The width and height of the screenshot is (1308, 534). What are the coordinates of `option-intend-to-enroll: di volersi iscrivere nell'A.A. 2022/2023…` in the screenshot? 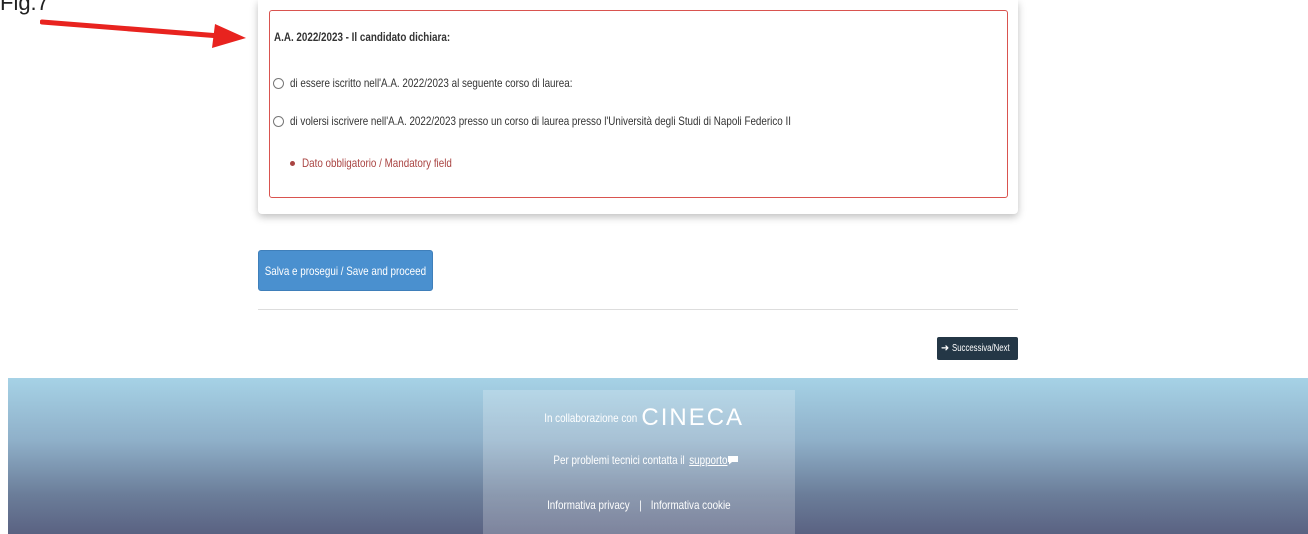 It's located at (587, 121).